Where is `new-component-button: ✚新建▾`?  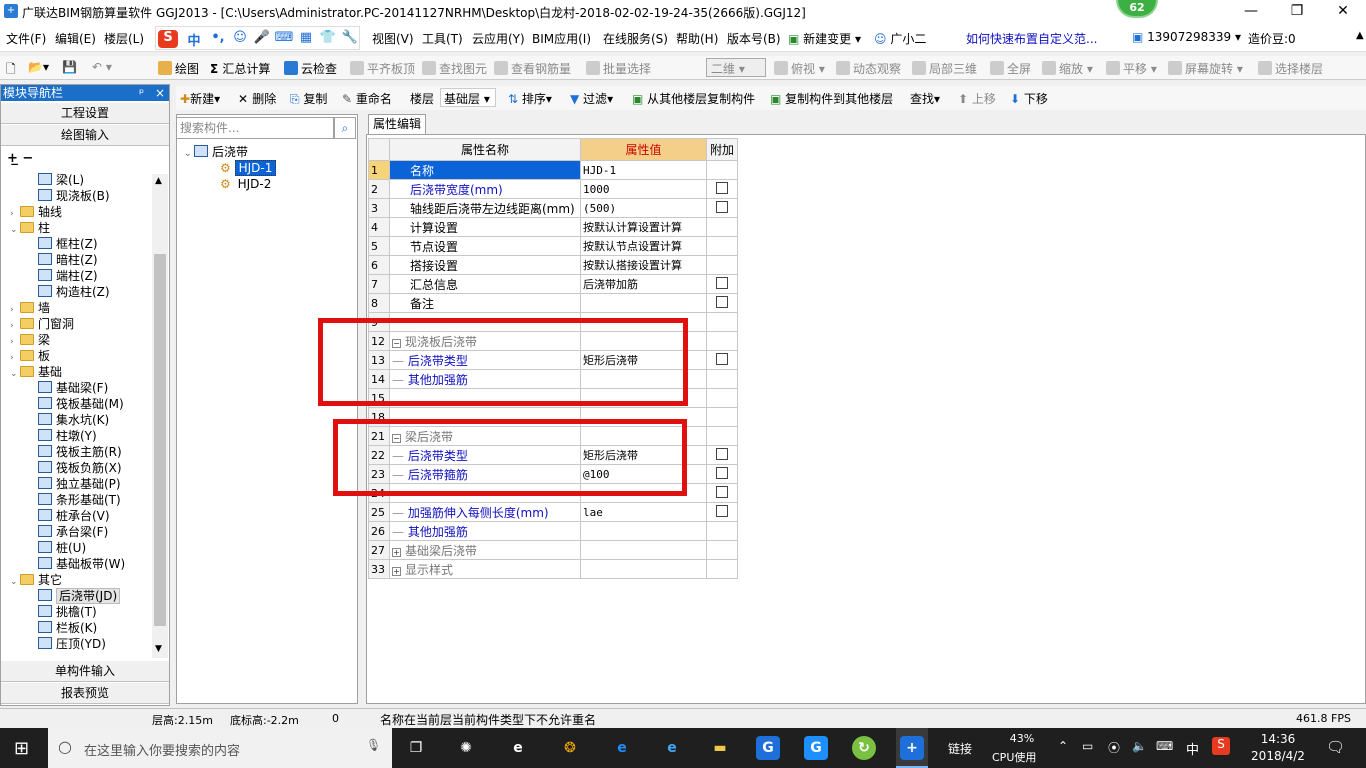
new-component-button: ✚新建▾ is located at coordinates (200, 98).